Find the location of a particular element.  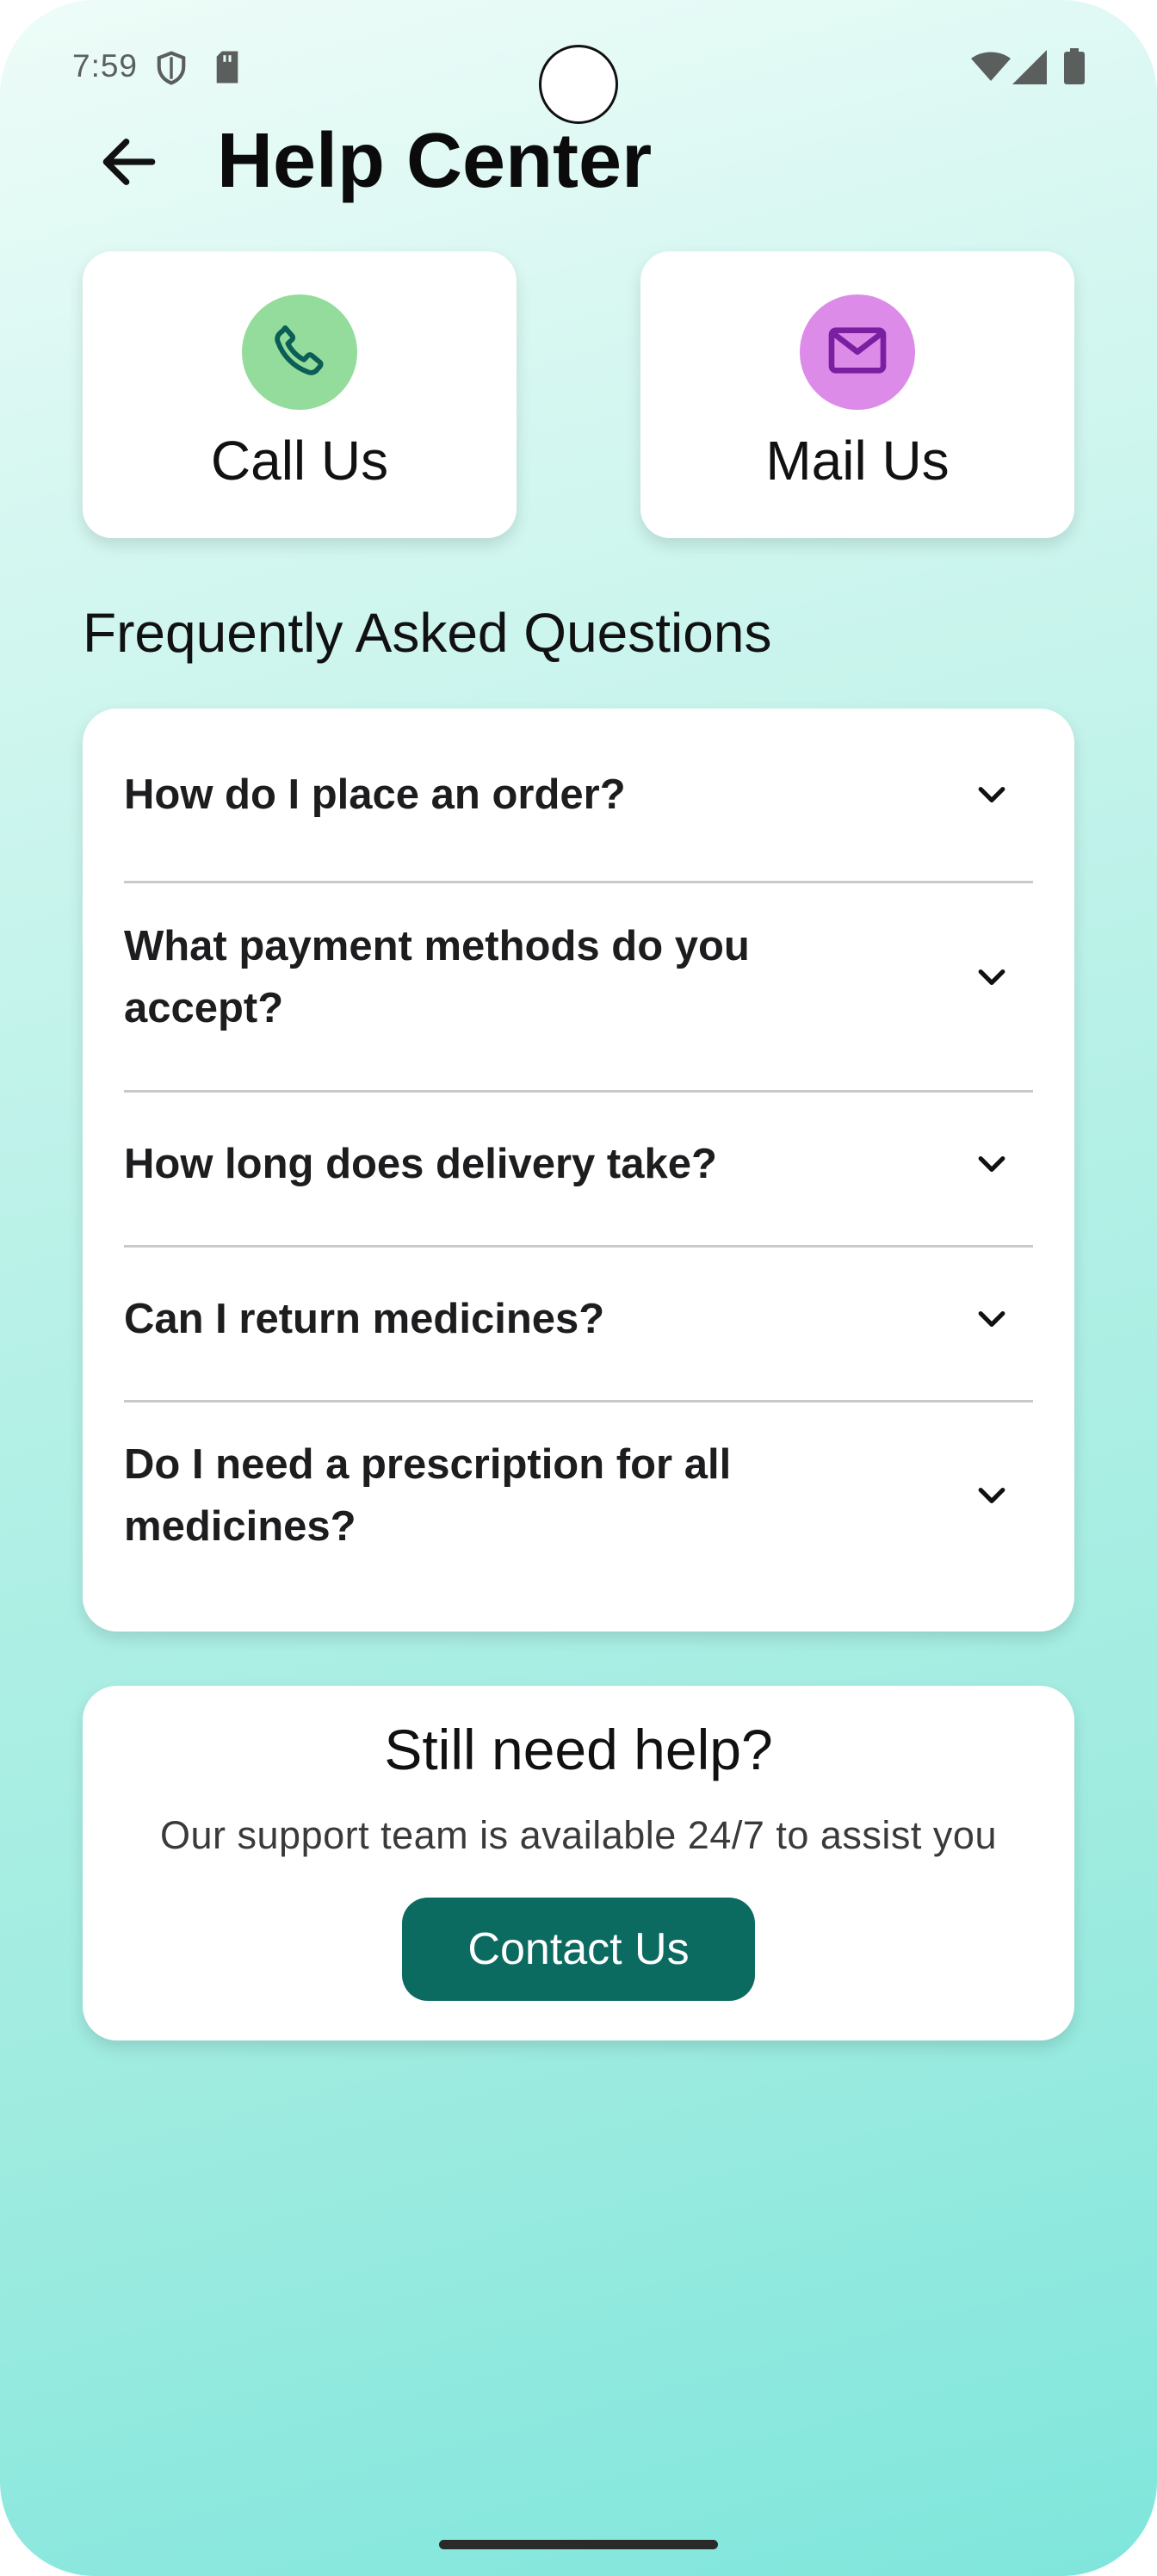

phone-icon is located at coordinates (300, 353).